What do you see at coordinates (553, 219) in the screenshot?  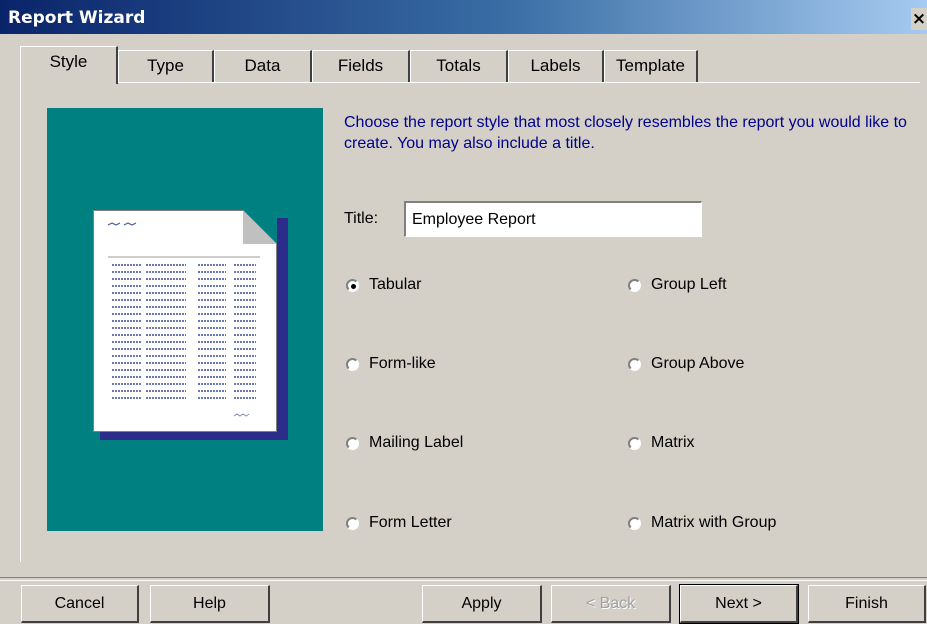 I see `title-input` at bounding box center [553, 219].